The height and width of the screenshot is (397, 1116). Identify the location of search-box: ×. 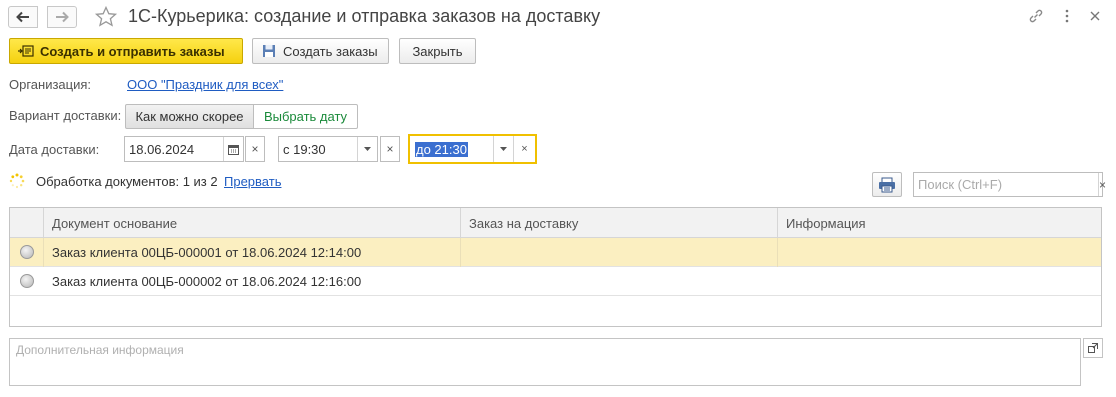
(1009, 184).